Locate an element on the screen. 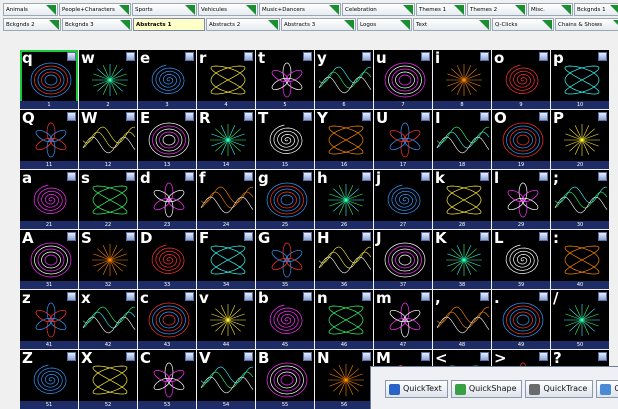 This screenshot has height=409, width=618. toolbar-button-quickshape: QuickShape is located at coordinates (486, 389).